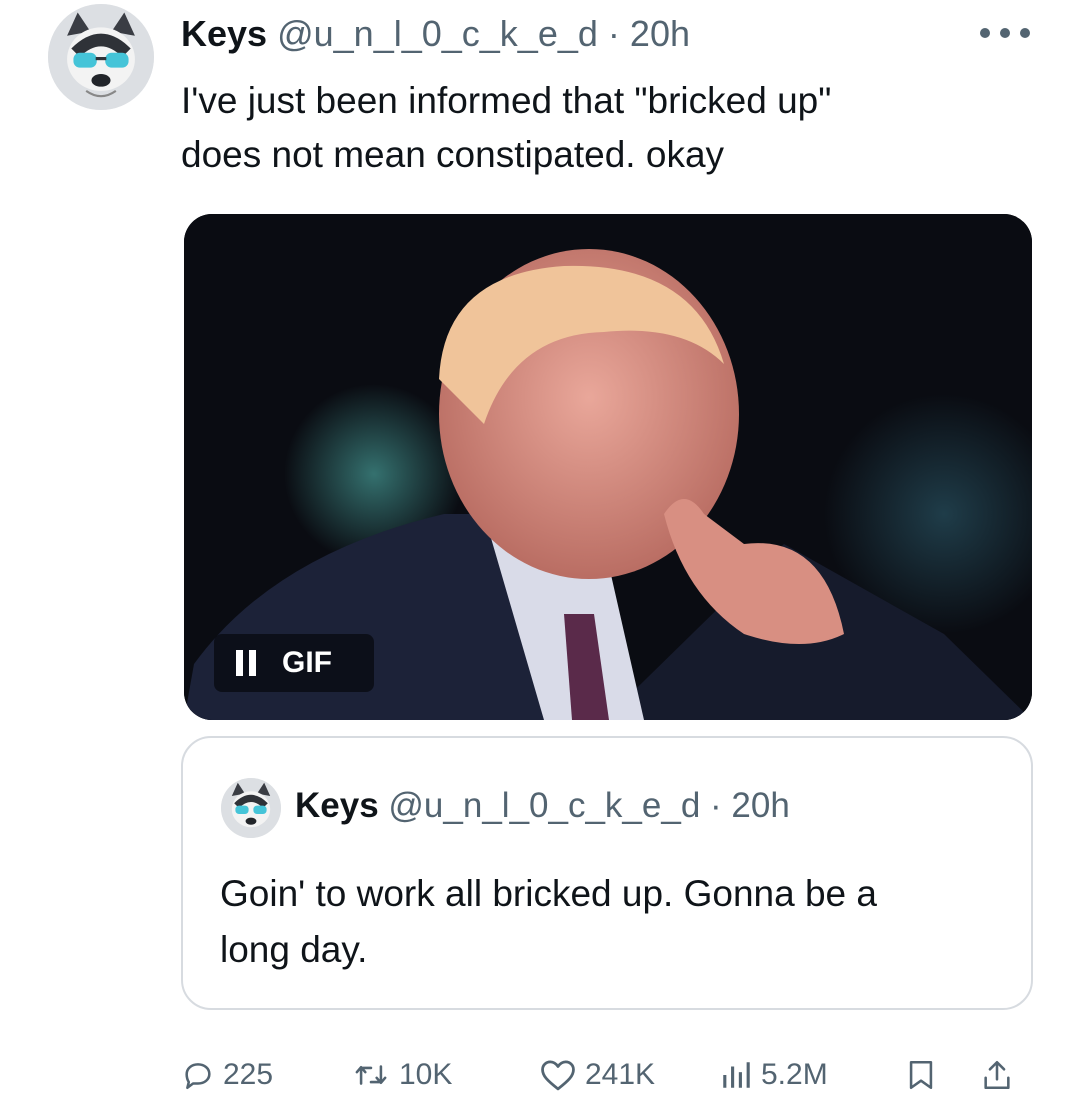  What do you see at coordinates (736, 1075) in the screenshot?
I see `views-chart-icon` at bounding box center [736, 1075].